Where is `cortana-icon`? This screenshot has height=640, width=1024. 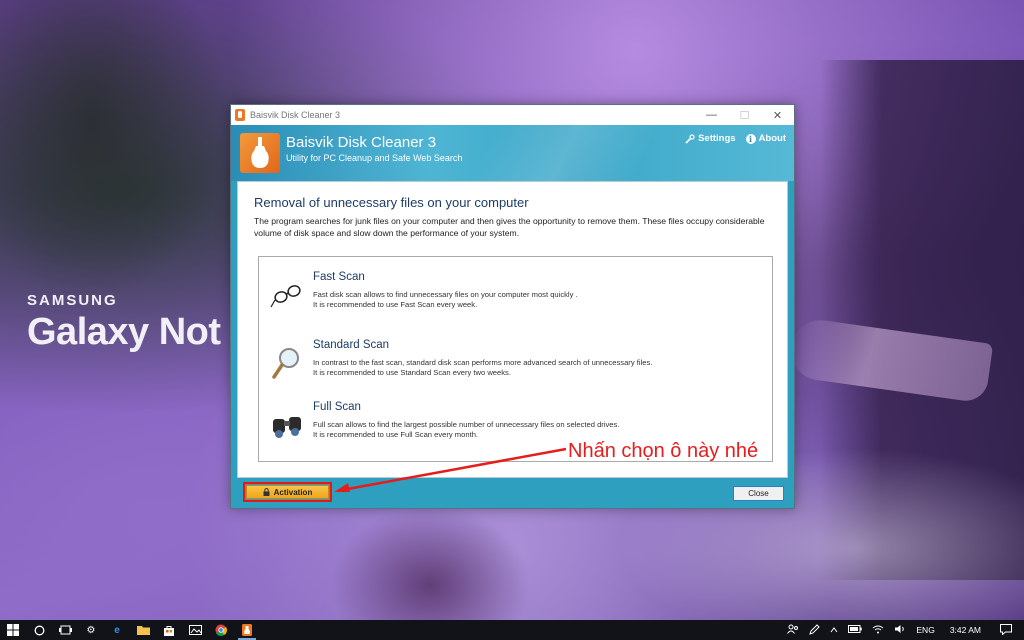
cortana-icon is located at coordinates (39, 630).